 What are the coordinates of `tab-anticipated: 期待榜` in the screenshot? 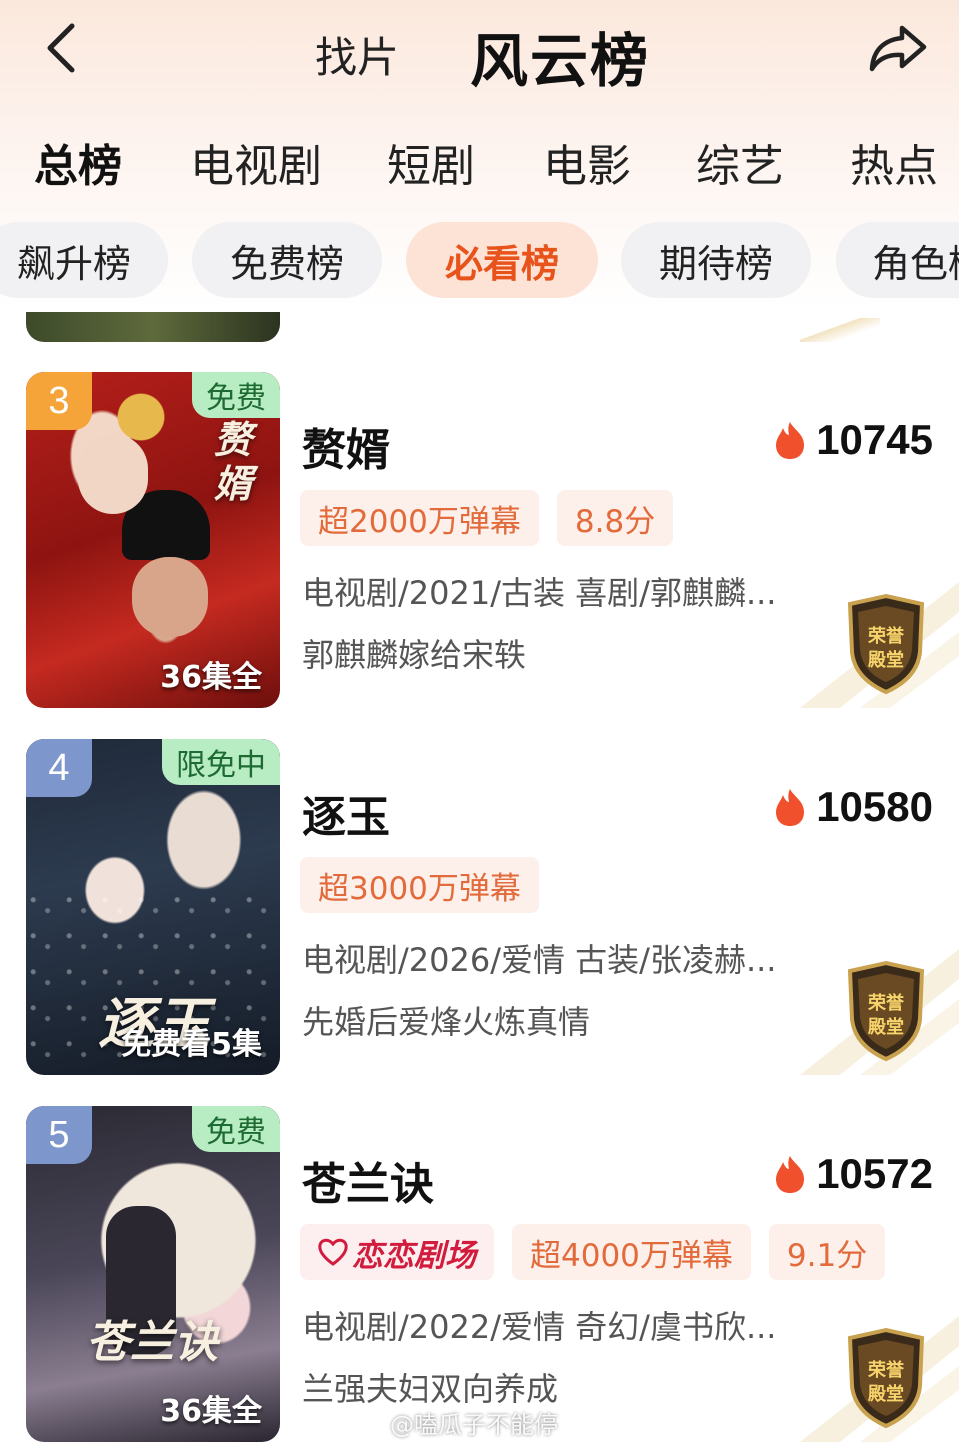 It's located at (716, 260).